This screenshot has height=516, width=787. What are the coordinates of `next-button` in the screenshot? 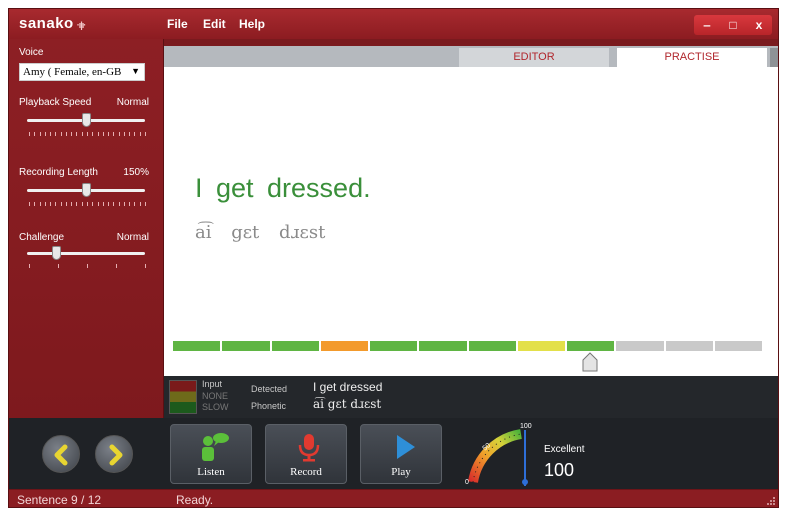 It's located at (114, 454).